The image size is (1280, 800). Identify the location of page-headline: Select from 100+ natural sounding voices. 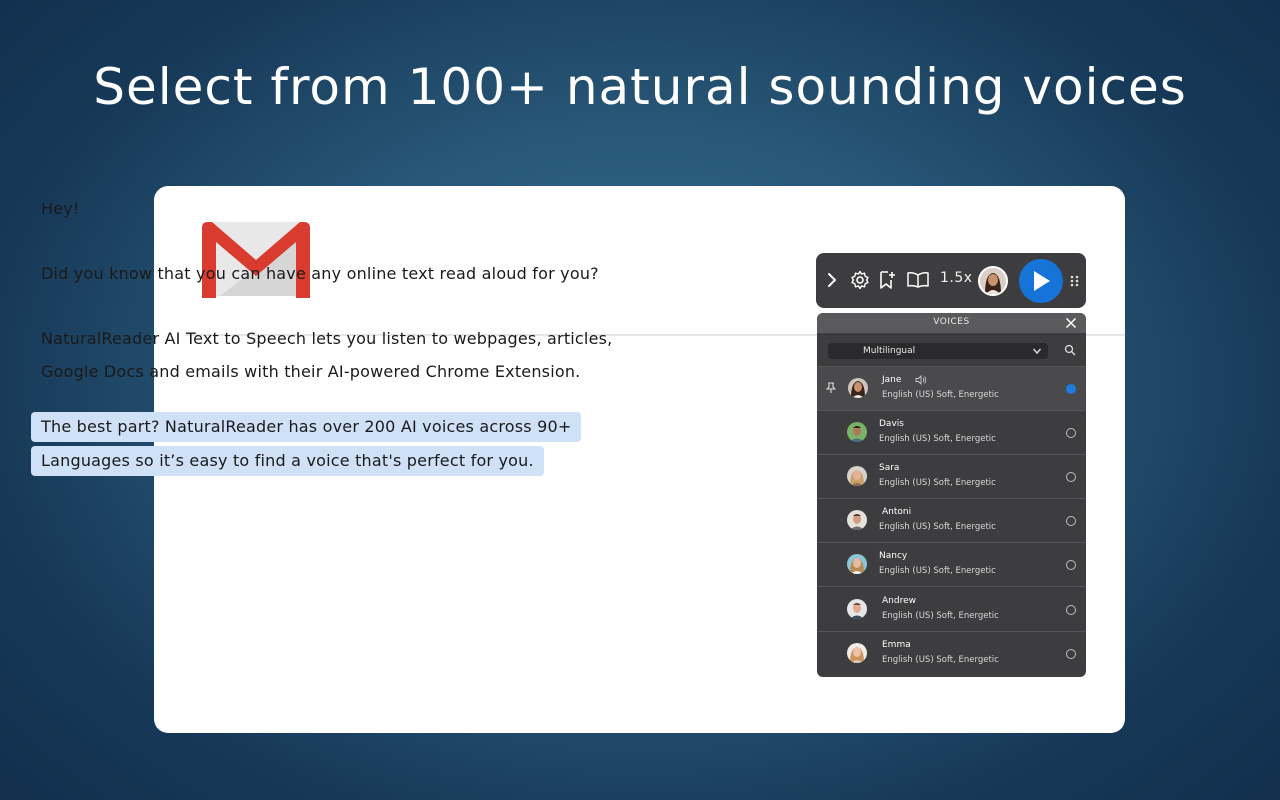
(640, 87).